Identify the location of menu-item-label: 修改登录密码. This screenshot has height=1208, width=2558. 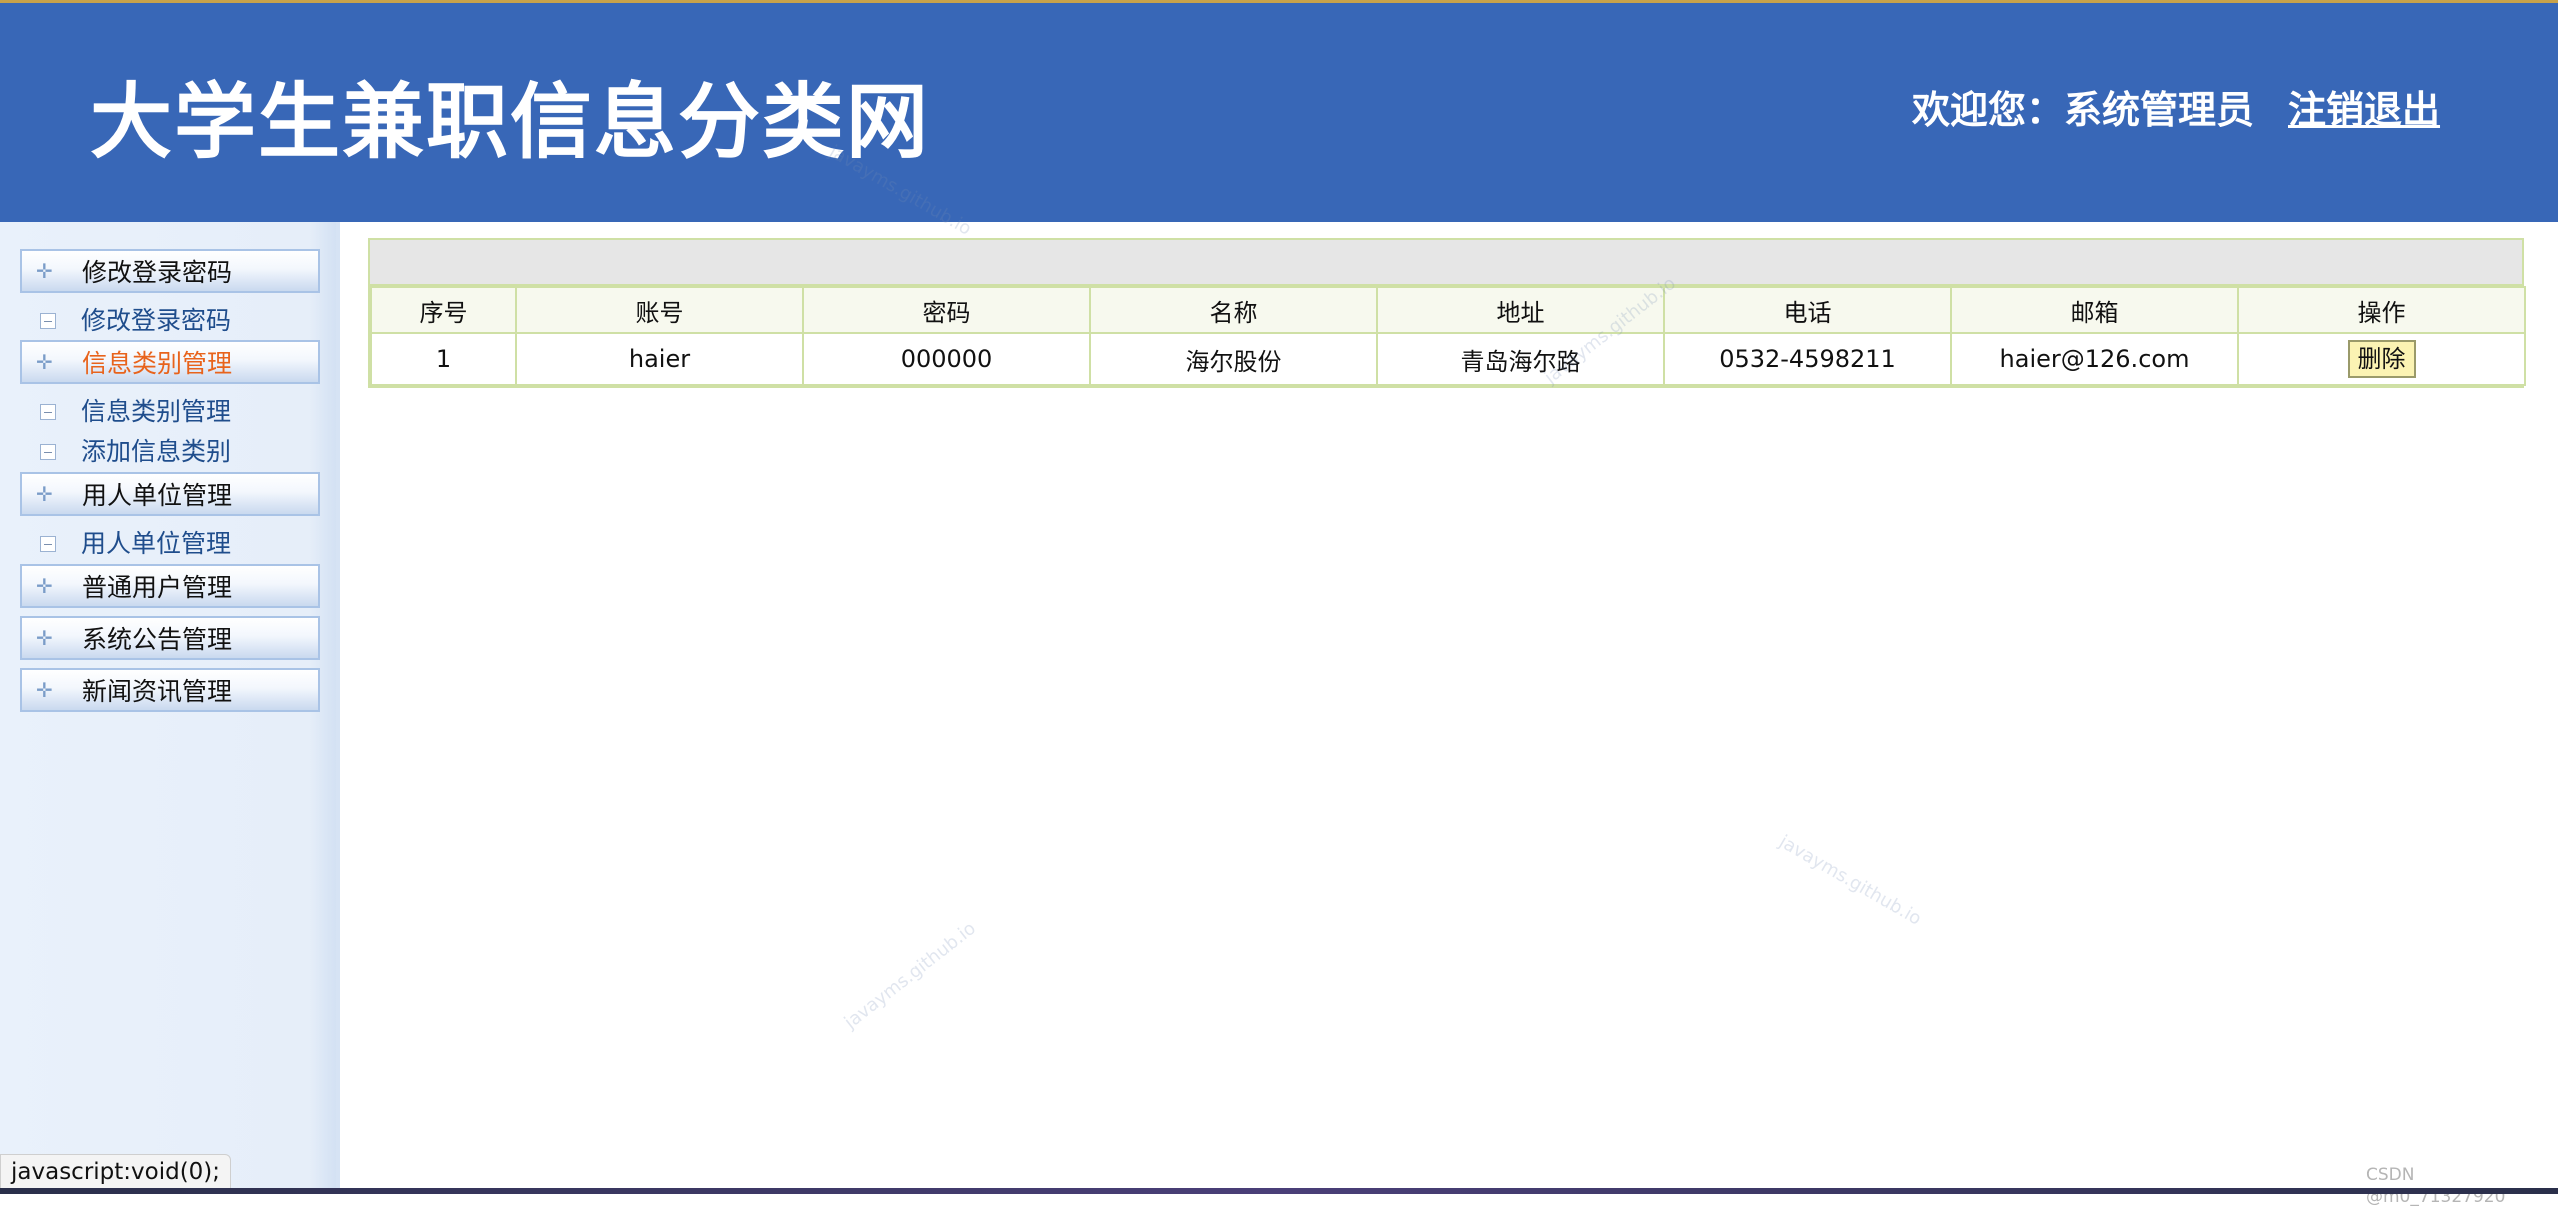
(156, 320).